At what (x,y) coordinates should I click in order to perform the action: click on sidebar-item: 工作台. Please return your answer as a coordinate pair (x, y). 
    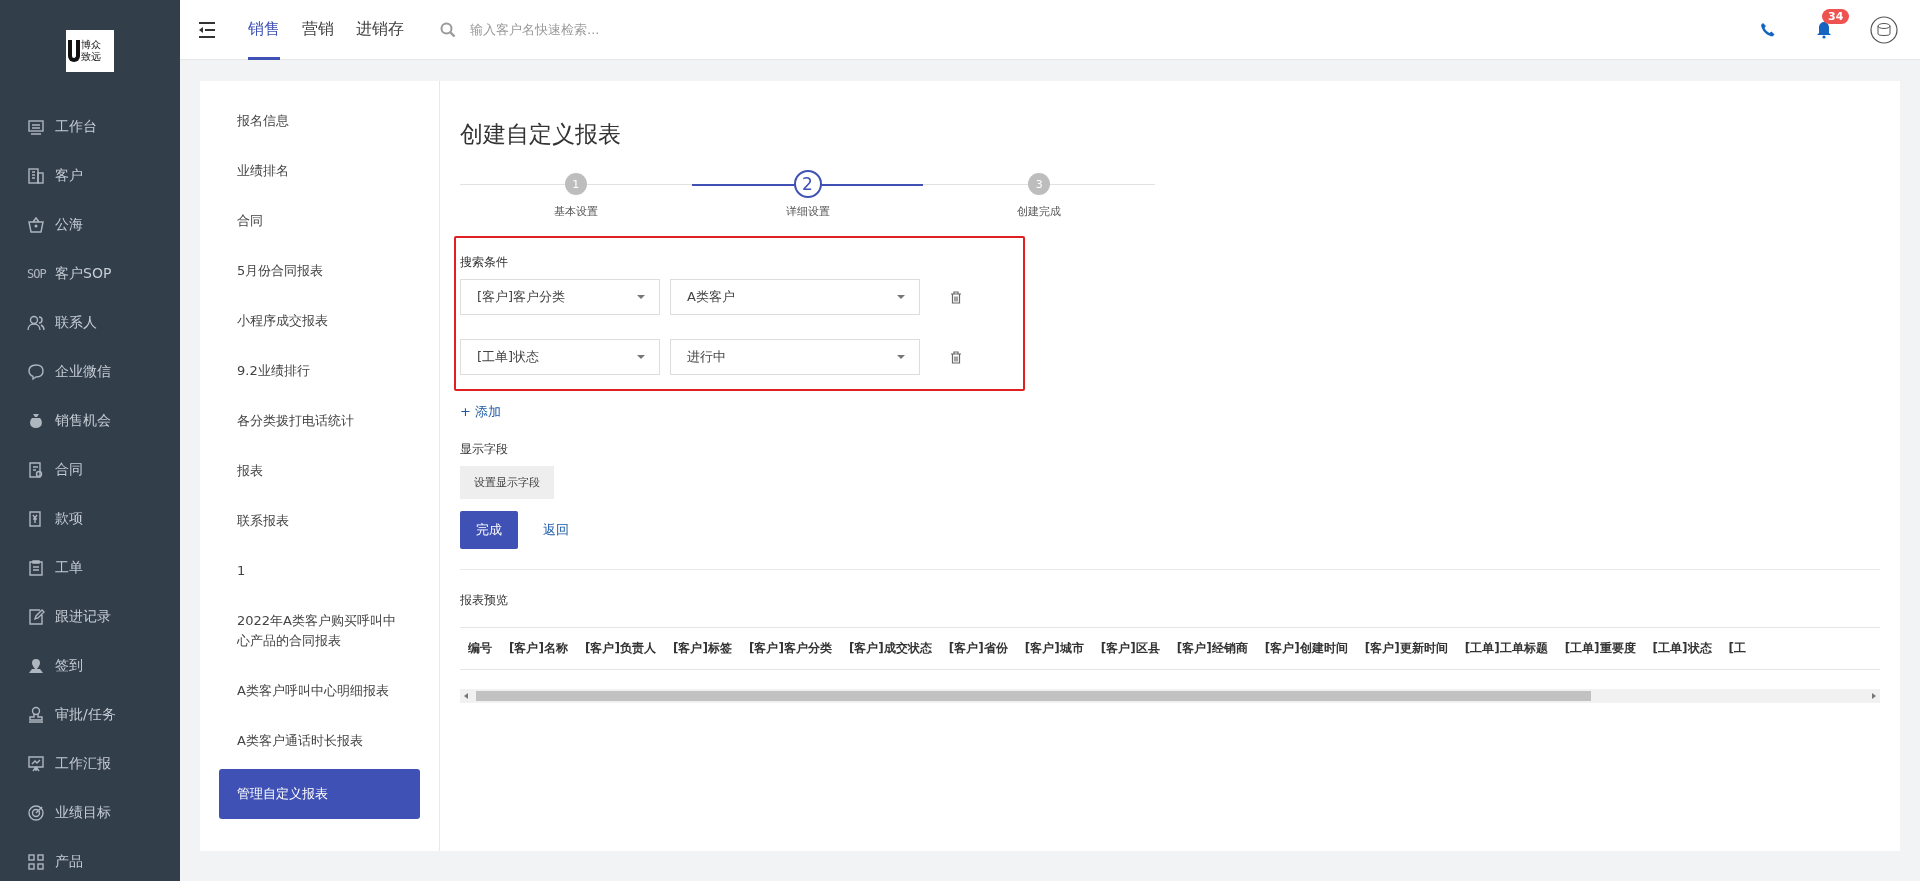
    Looking at the image, I should click on (90, 126).